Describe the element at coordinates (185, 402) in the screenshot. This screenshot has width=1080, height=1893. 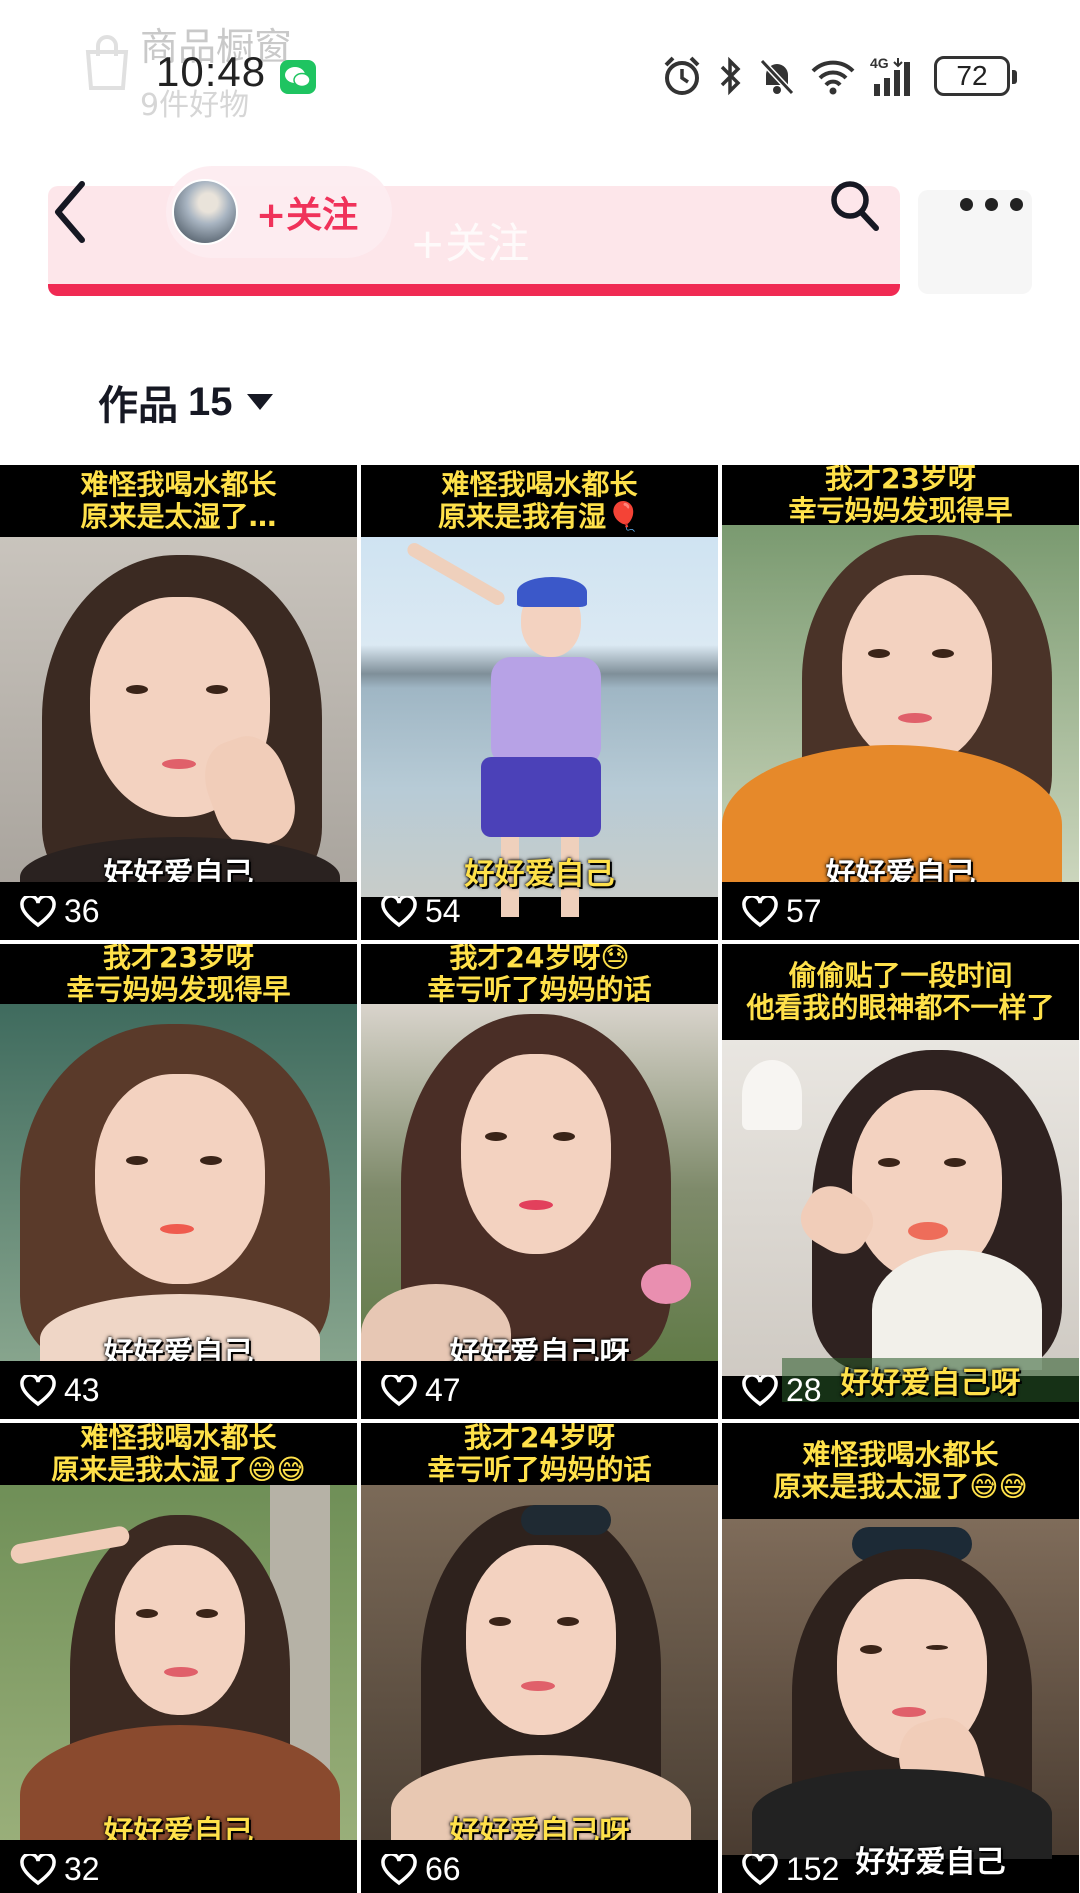
I see `works-tab: 作品 15` at that location.